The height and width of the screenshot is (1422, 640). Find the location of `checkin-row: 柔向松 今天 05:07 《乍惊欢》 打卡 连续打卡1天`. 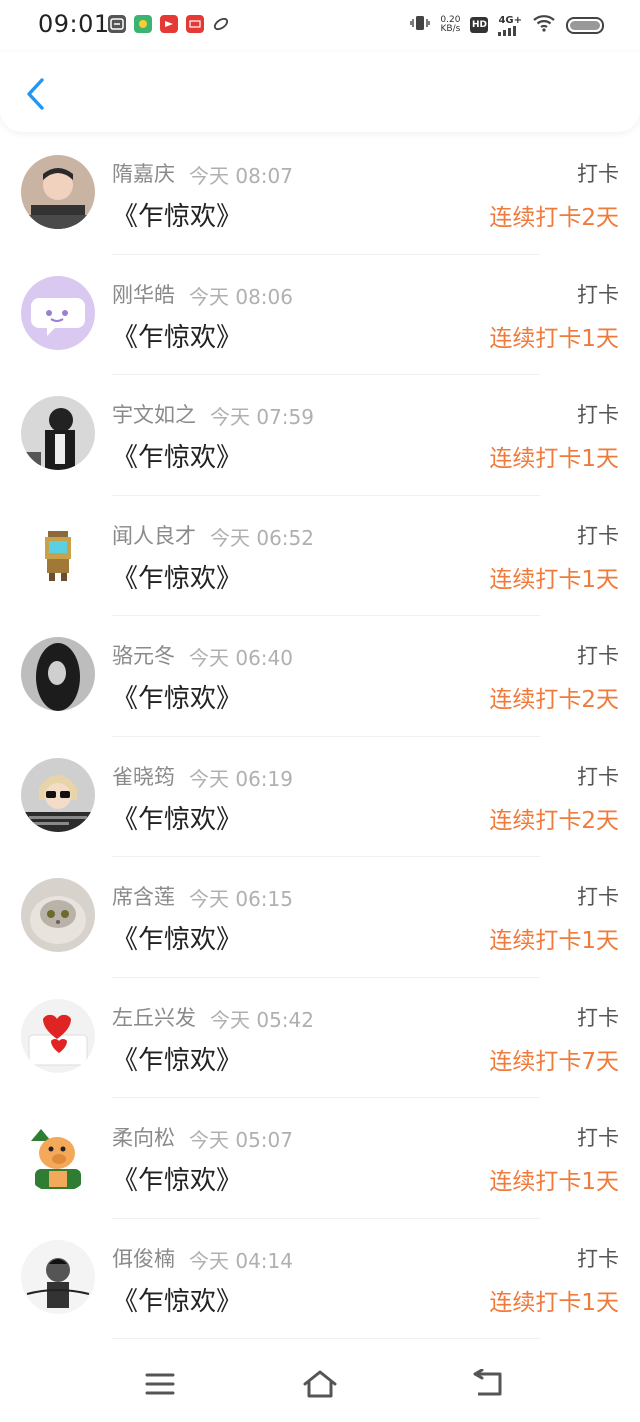

checkin-row: 柔向松 今天 05:07 《乍惊欢》 打卡 连续打卡1天 is located at coordinates (320, 1158).